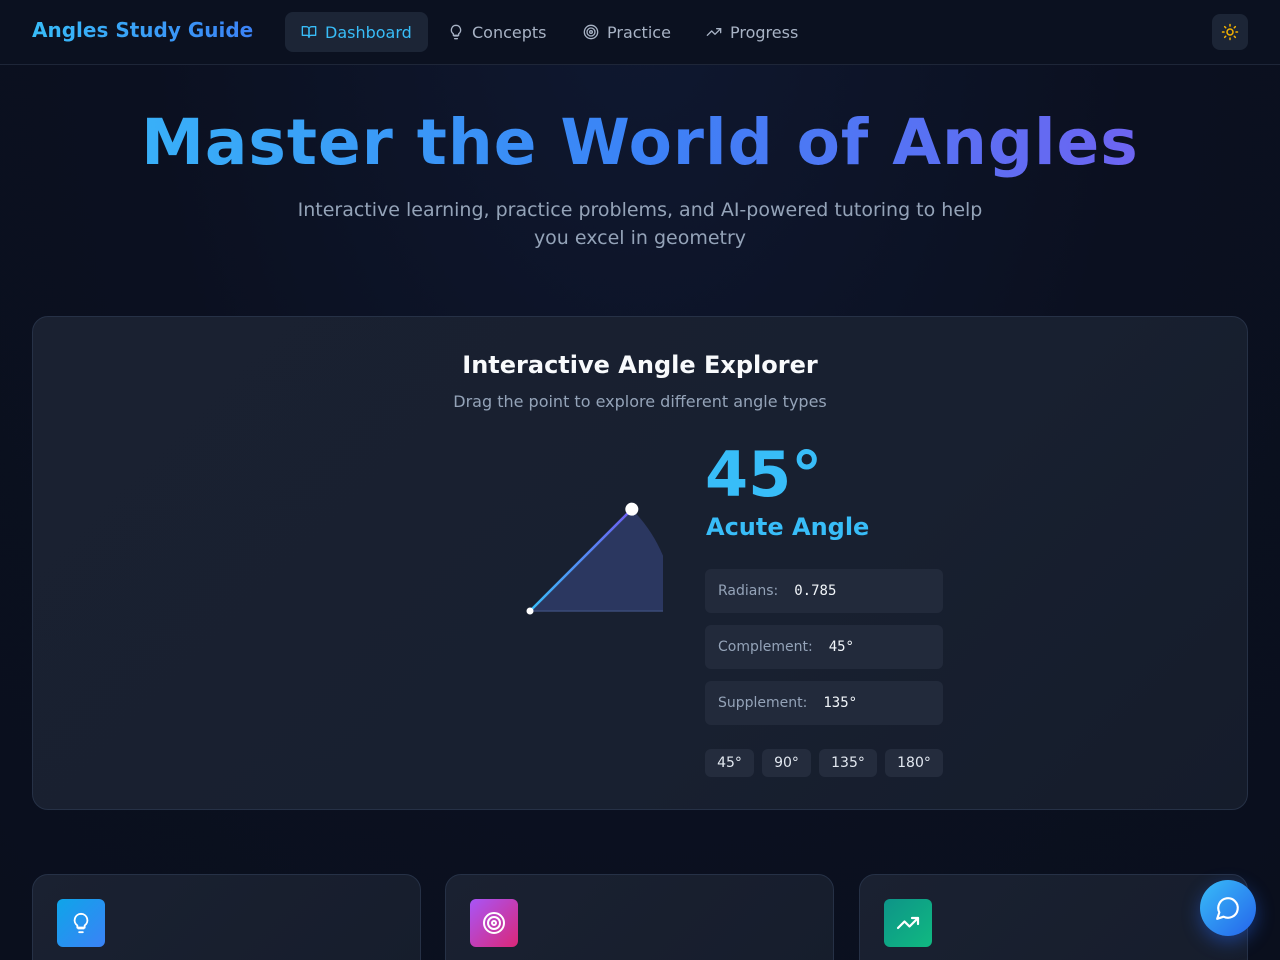 The height and width of the screenshot is (960, 1280). I want to click on theme-toggle-button, so click(1230, 32).